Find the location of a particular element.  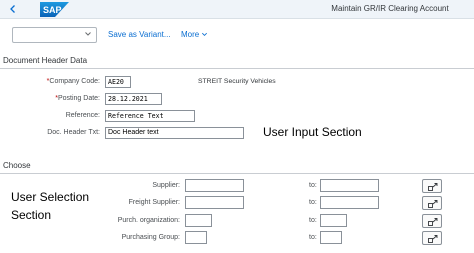

supplier-multiple-selection-button is located at coordinates (432, 186).